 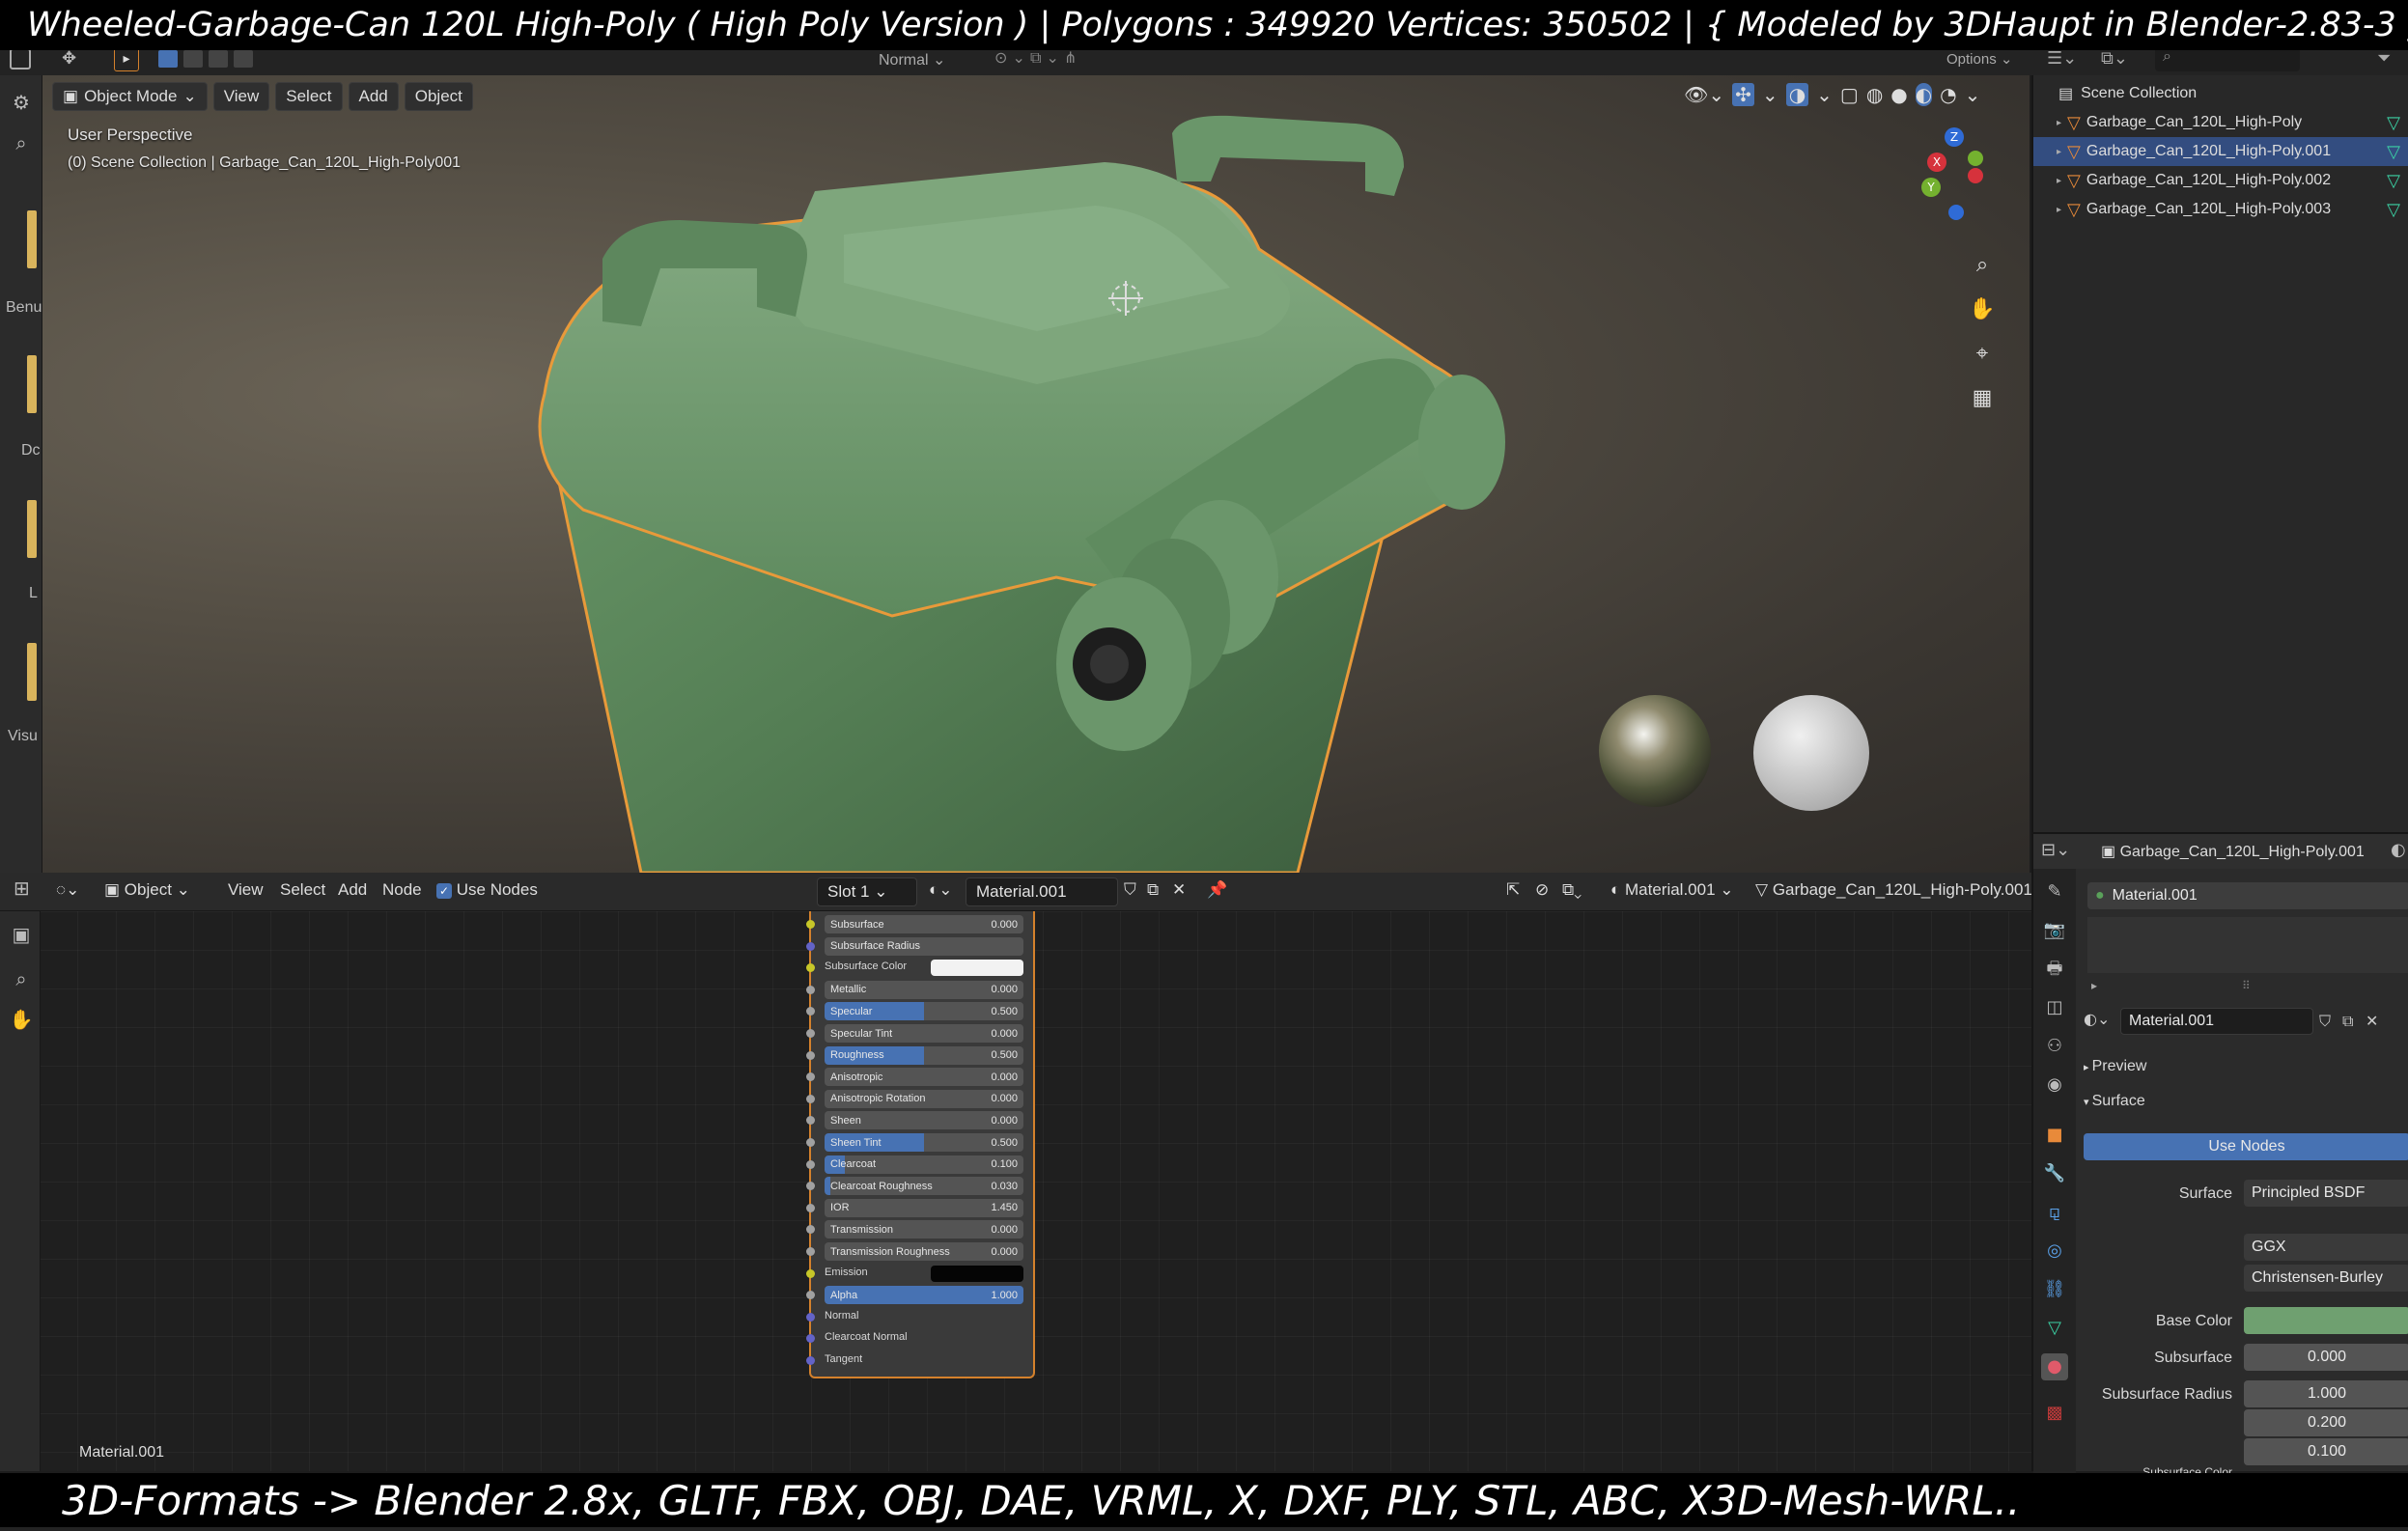 I want to click on gizmo-z-axis: Z, so click(x=1955, y=137).